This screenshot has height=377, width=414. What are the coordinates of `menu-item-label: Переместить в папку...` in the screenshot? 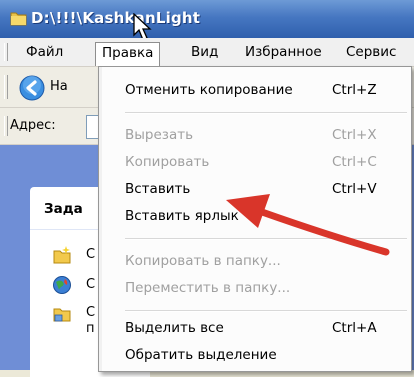 It's located at (208, 288).